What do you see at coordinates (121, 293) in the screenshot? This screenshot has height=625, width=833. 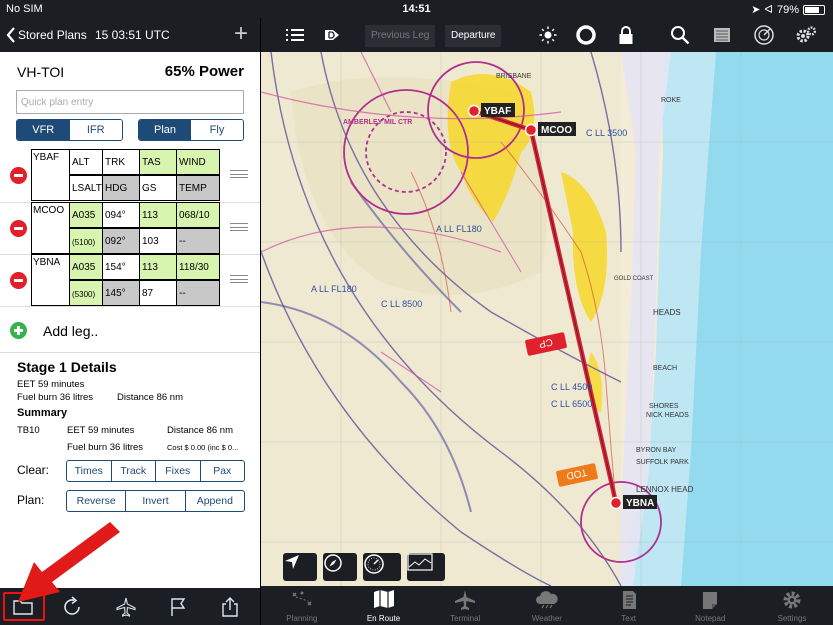 I see `leg-cell: 145°` at bounding box center [121, 293].